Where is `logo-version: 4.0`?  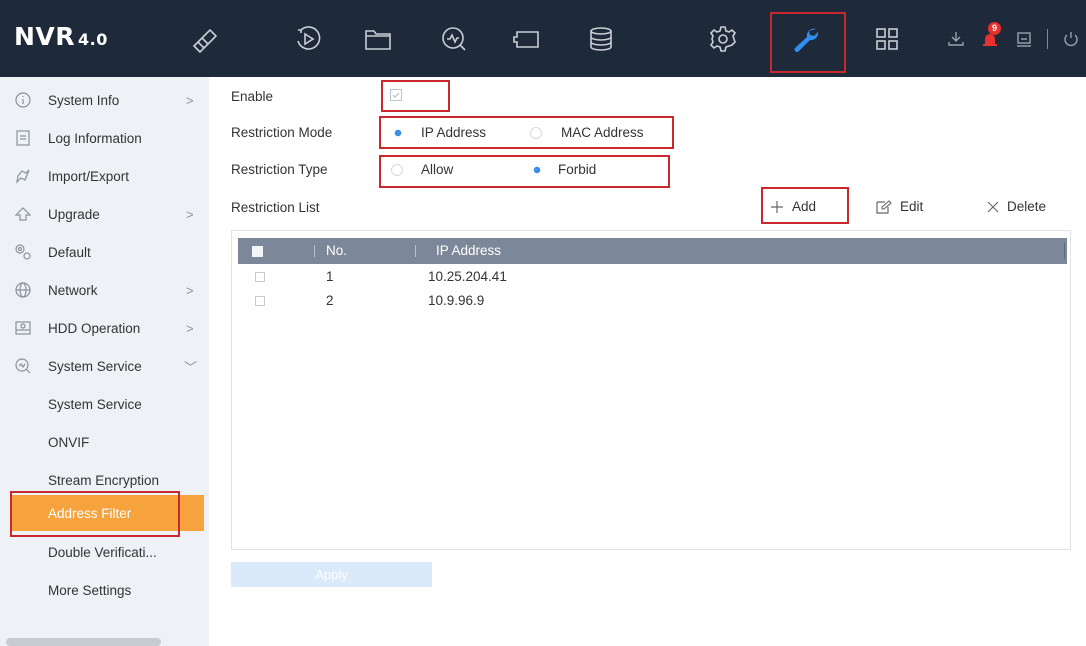
logo-version: 4.0 is located at coordinates (93, 39).